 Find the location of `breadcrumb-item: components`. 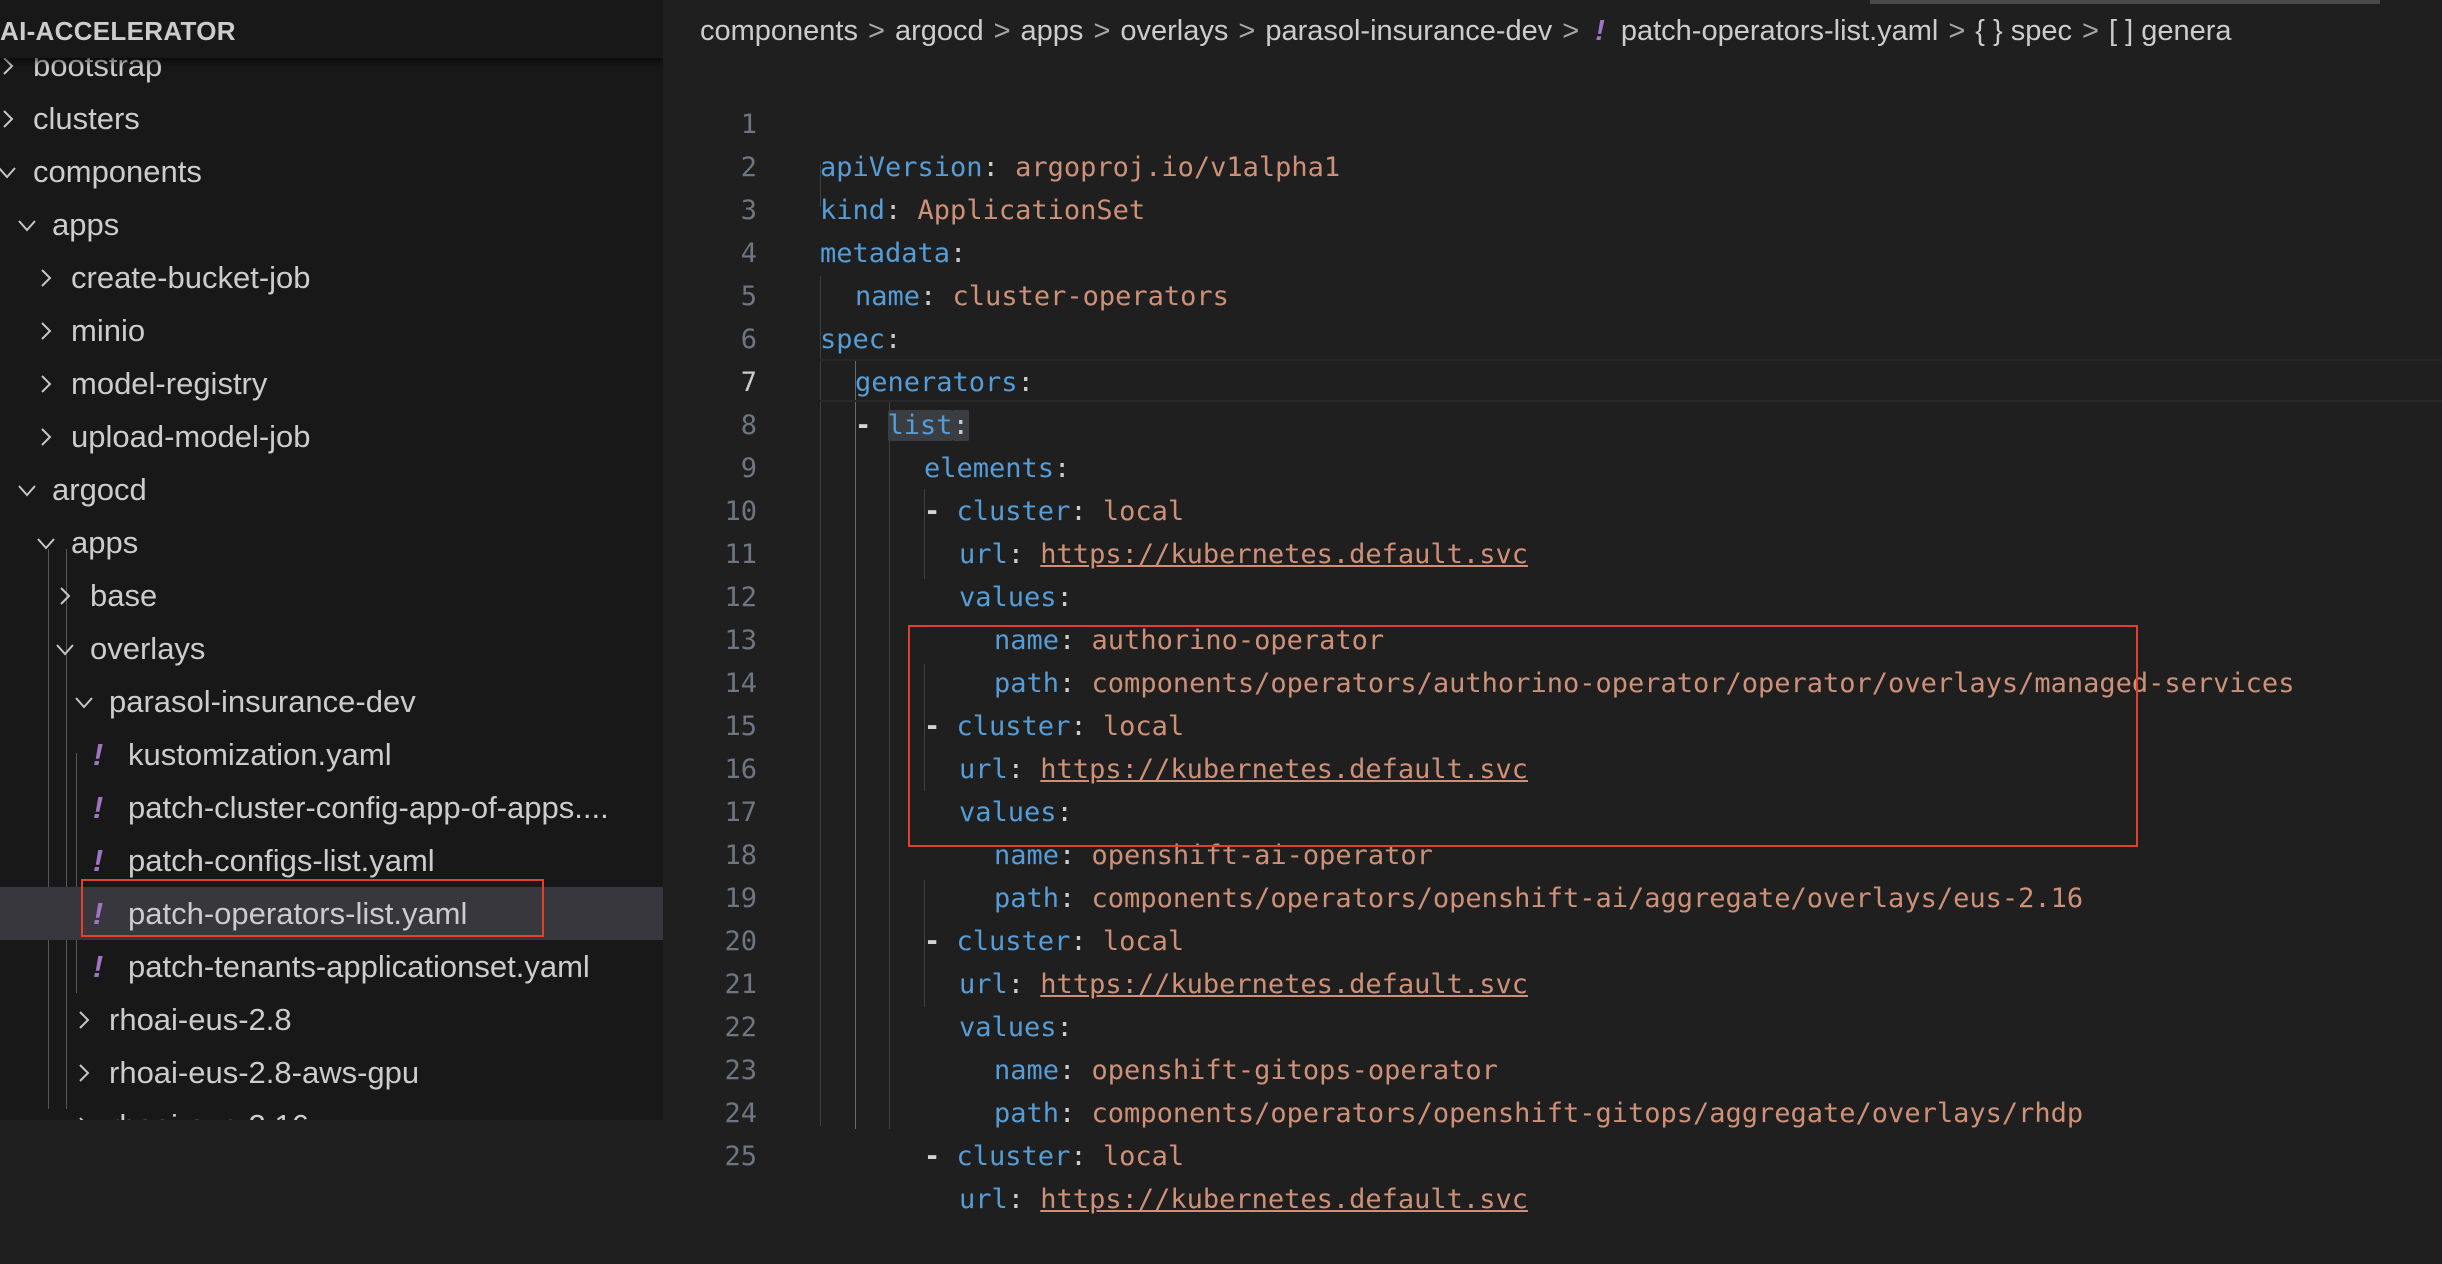

breadcrumb-item: components is located at coordinates (779, 30).